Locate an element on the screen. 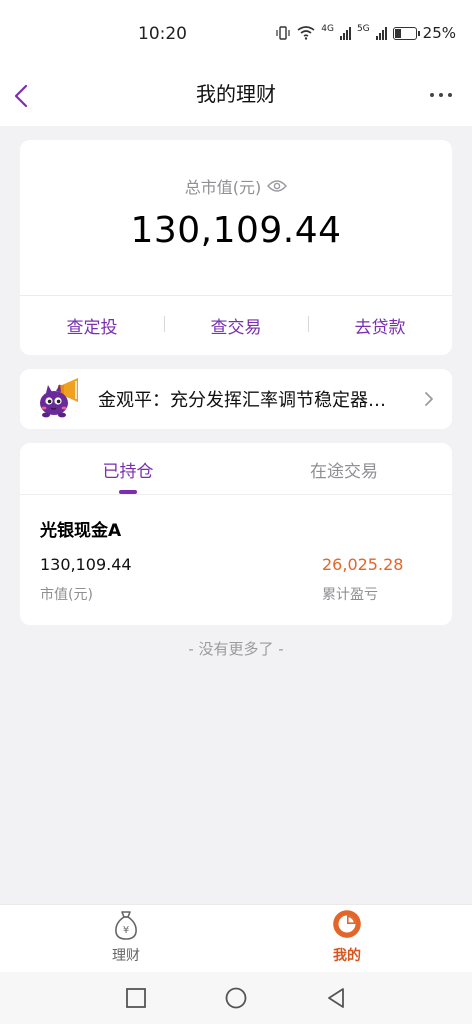 This screenshot has height=1024, width=472. status-icons: 4G 5G 25% is located at coordinates (365, 33).